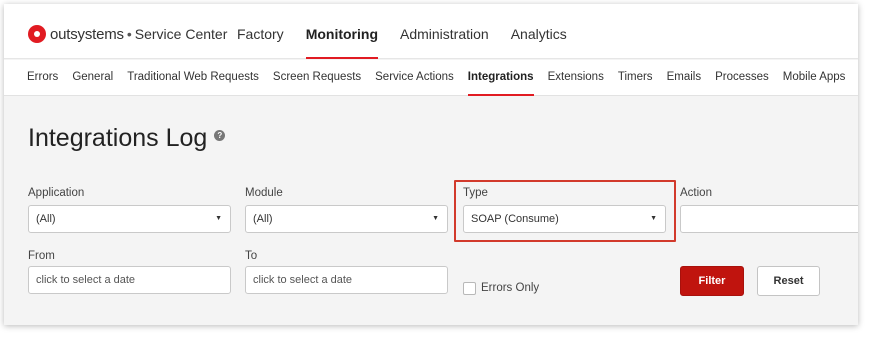  I want to click on page-title: Integrations Log ?, so click(127, 138).